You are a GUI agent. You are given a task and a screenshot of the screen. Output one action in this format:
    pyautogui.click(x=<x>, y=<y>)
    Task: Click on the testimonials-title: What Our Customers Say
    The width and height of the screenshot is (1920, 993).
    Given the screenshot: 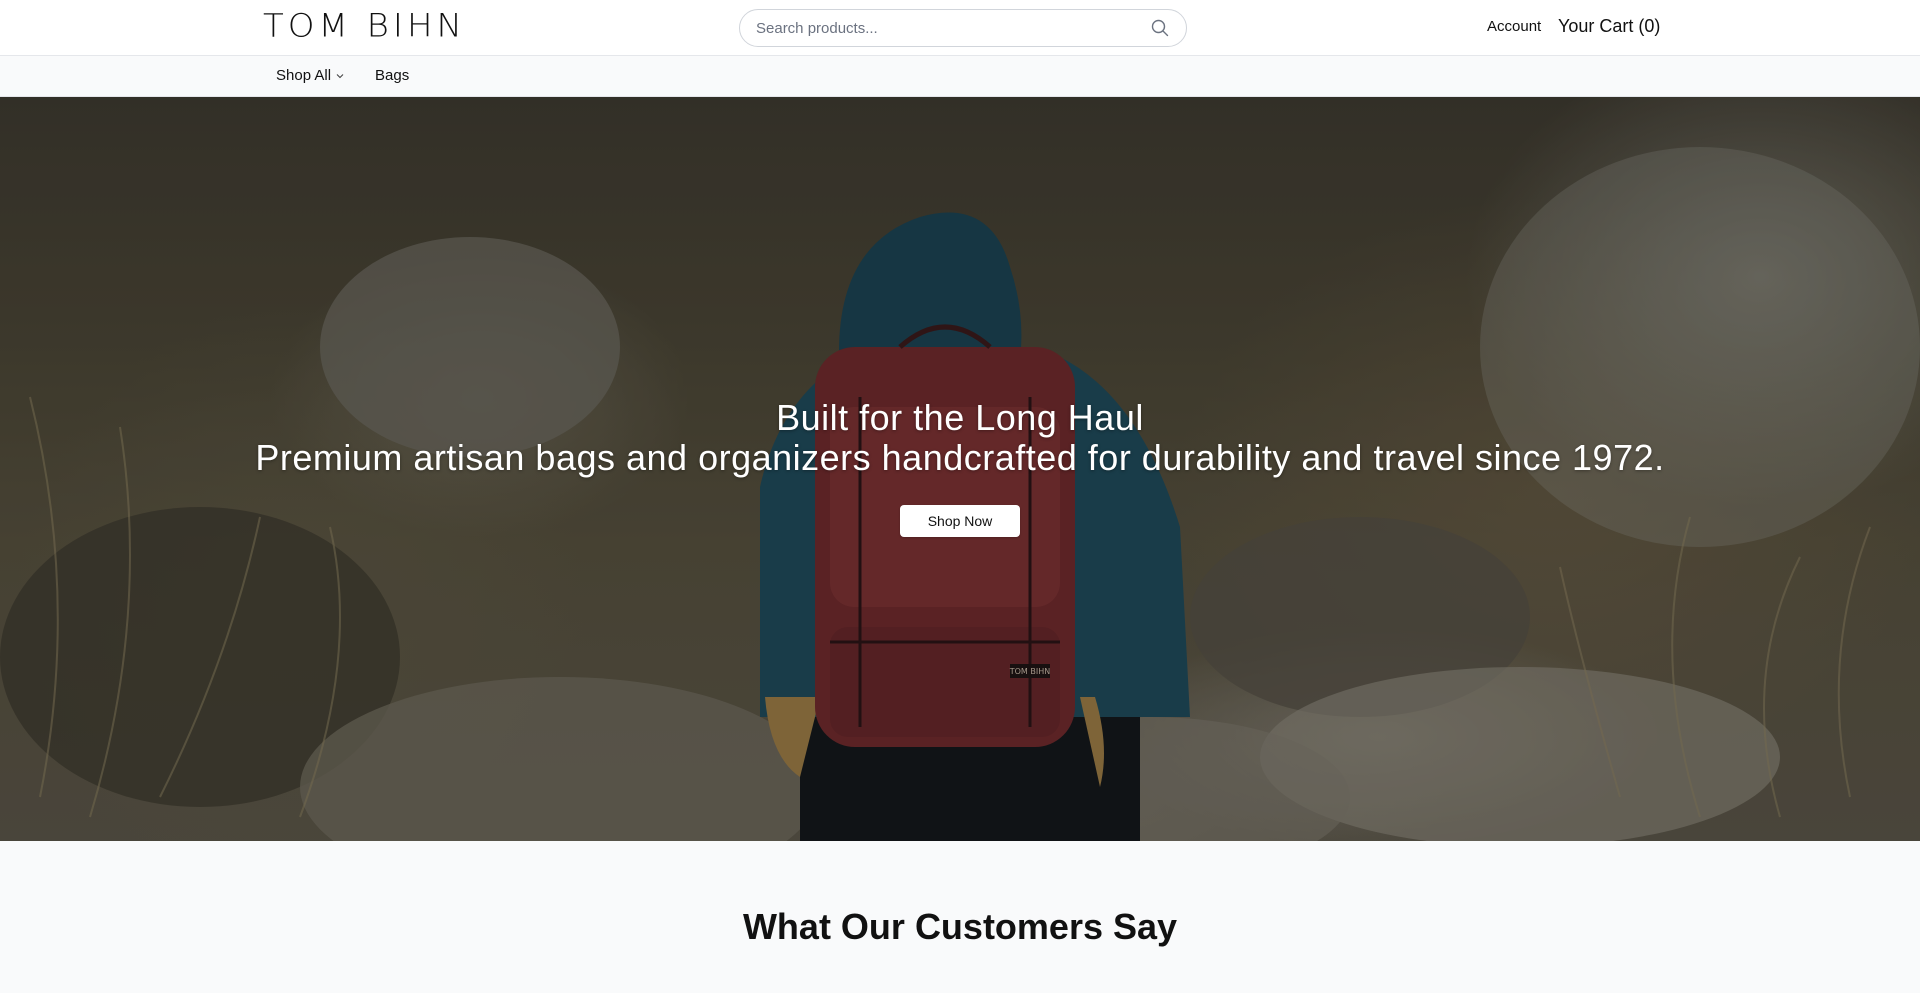 What is the action you would take?
    pyautogui.click(x=960, y=926)
    